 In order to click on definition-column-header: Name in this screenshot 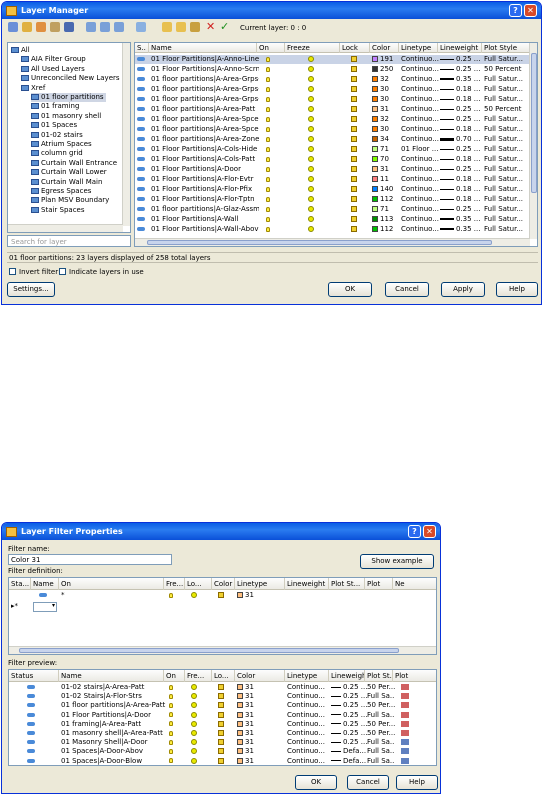, I will do `click(45, 584)`.